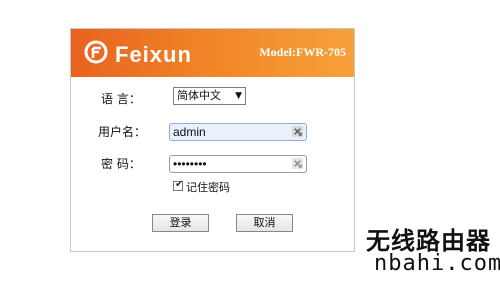 This screenshot has height=282, width=500. I want to click on remember-password-checkbox: ✔, so click(178, 185).